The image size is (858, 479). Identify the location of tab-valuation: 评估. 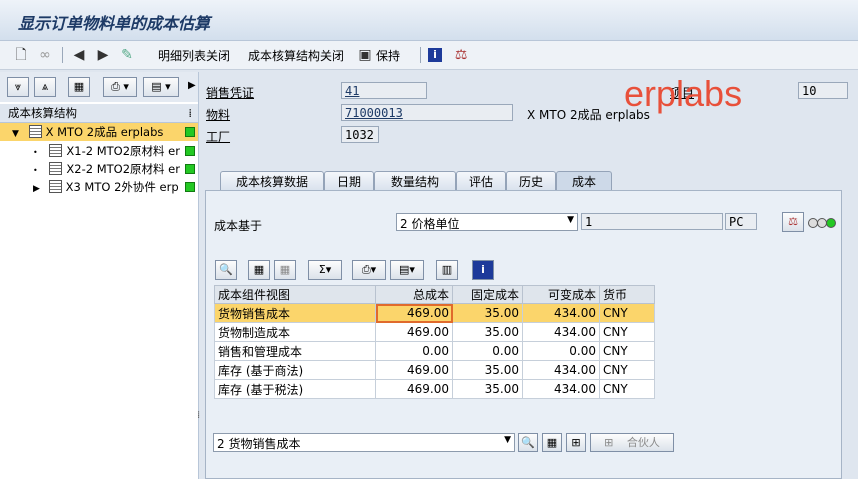
(481, 181).